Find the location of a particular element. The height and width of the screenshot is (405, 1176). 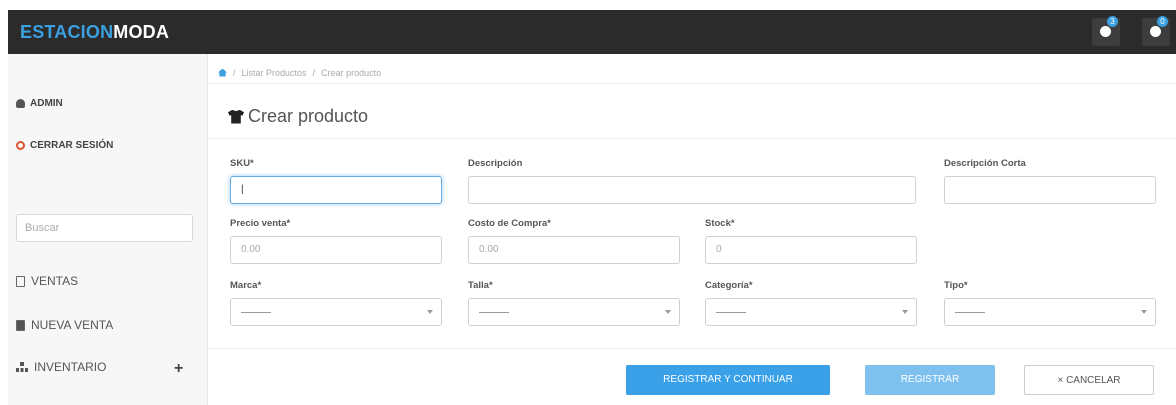

settings-icon is located at coordinates (1105, 31).